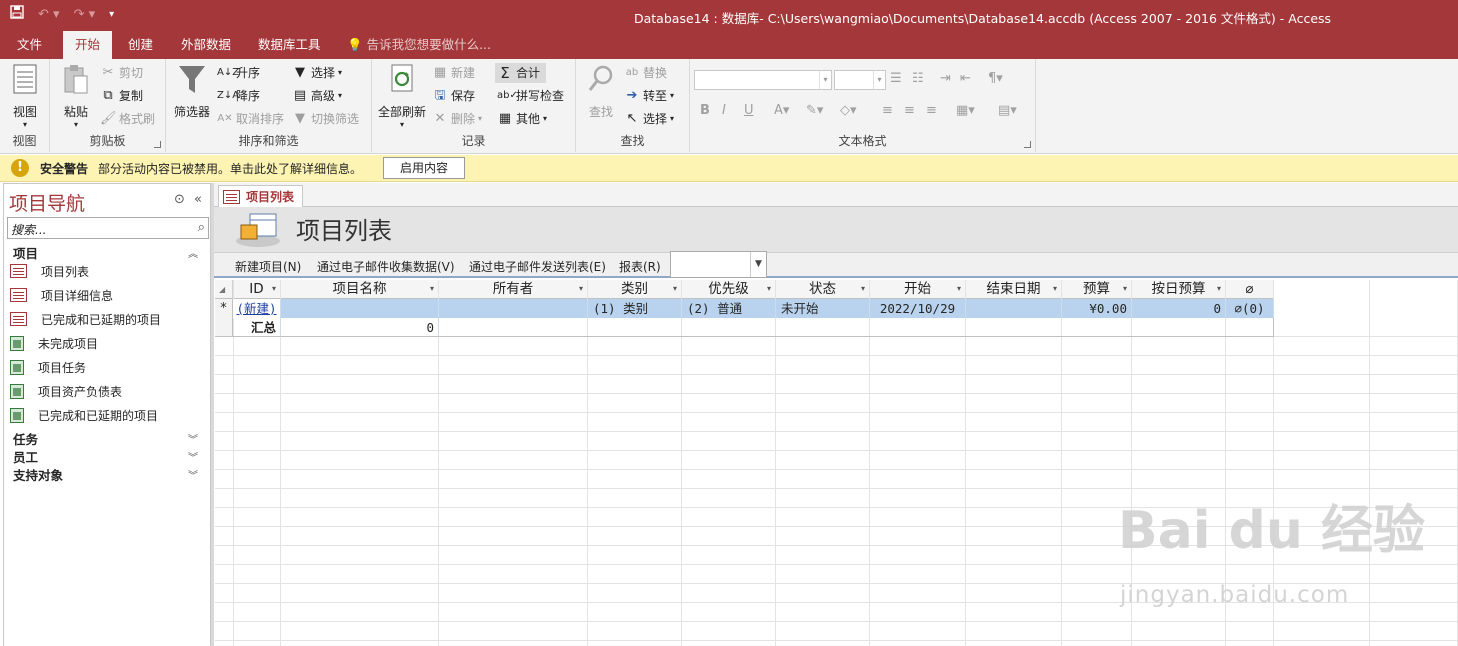 The height and width of the screenshot is (646, 1458). What do you see at coordinates (224, 308) in the screenshot?
I see `new-record-selector: *` at bounding box center [224, 308].